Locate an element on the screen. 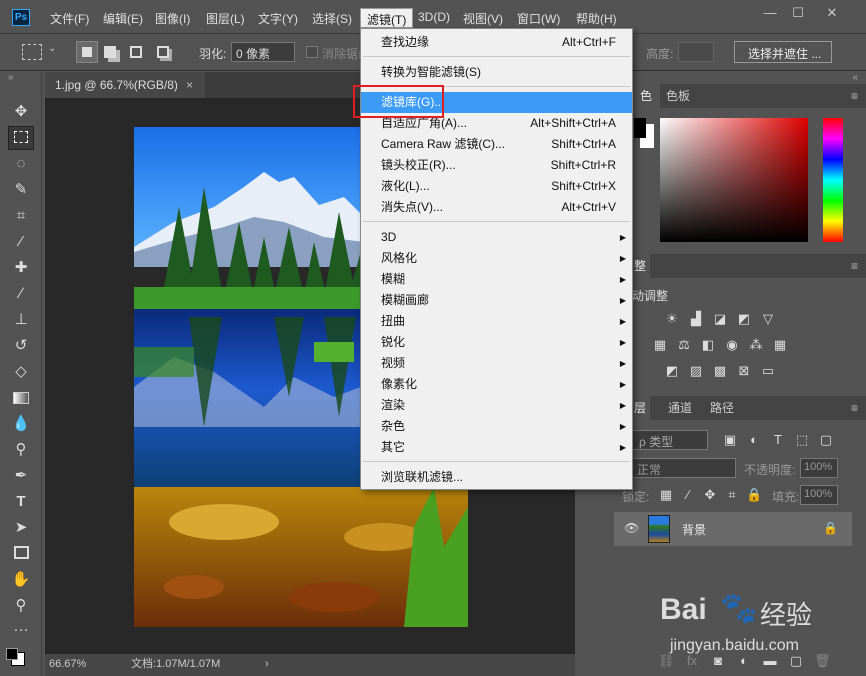 The height and width of the screenshot is (676, 866). chevron-down-icon: ⌄ is located at coordinates (52, 48).